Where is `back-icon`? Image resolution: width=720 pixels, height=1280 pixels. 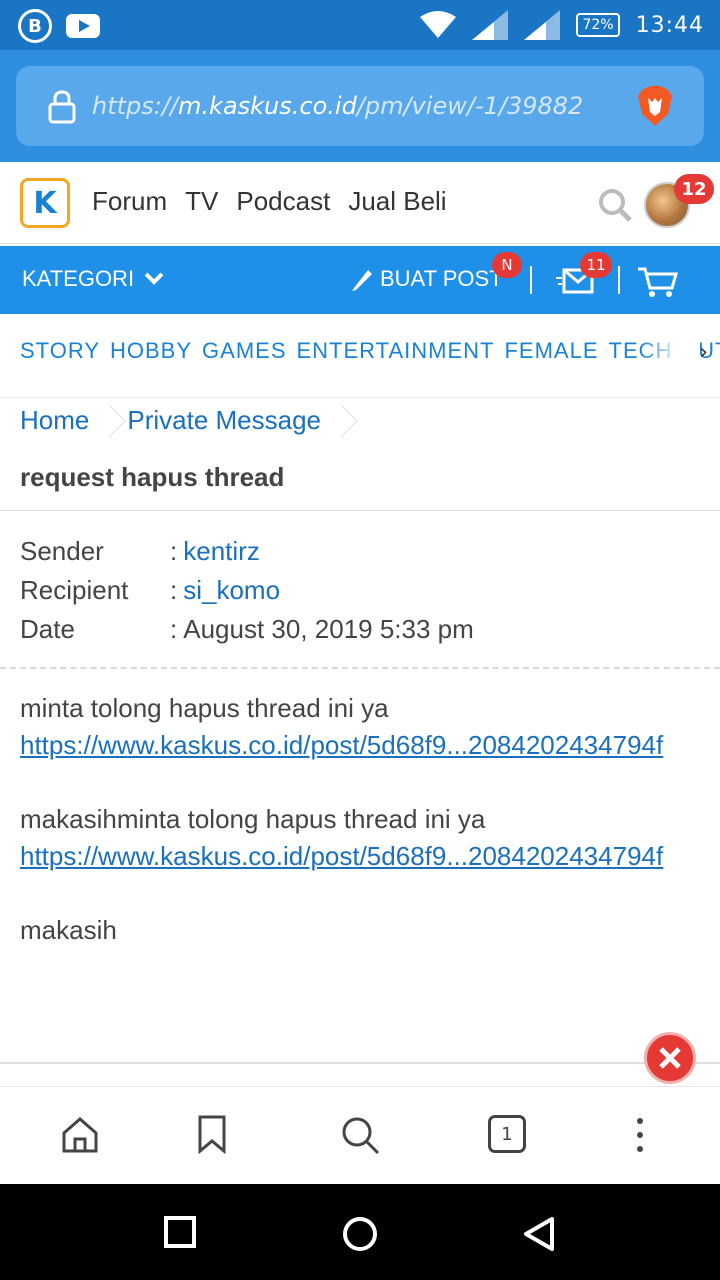 back-icon is located at coordinates (539, 1234).